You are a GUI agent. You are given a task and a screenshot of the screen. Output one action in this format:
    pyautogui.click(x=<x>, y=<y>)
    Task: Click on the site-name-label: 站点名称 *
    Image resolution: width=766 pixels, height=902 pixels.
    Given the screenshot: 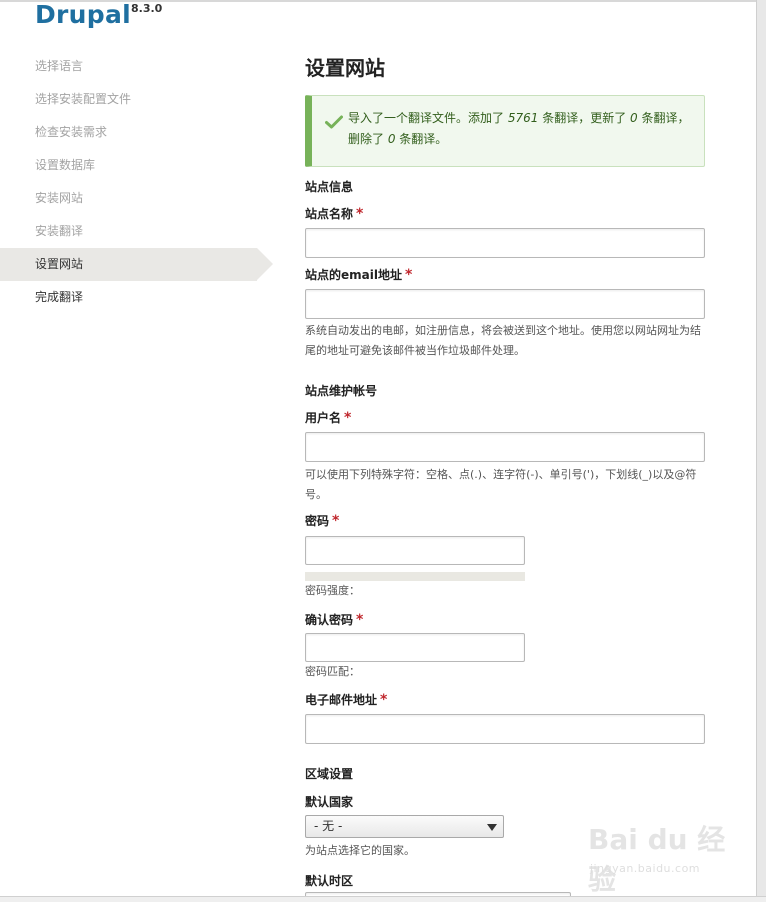 What is the action you would take?
    pyautogui.click(x=334, y=214)
    